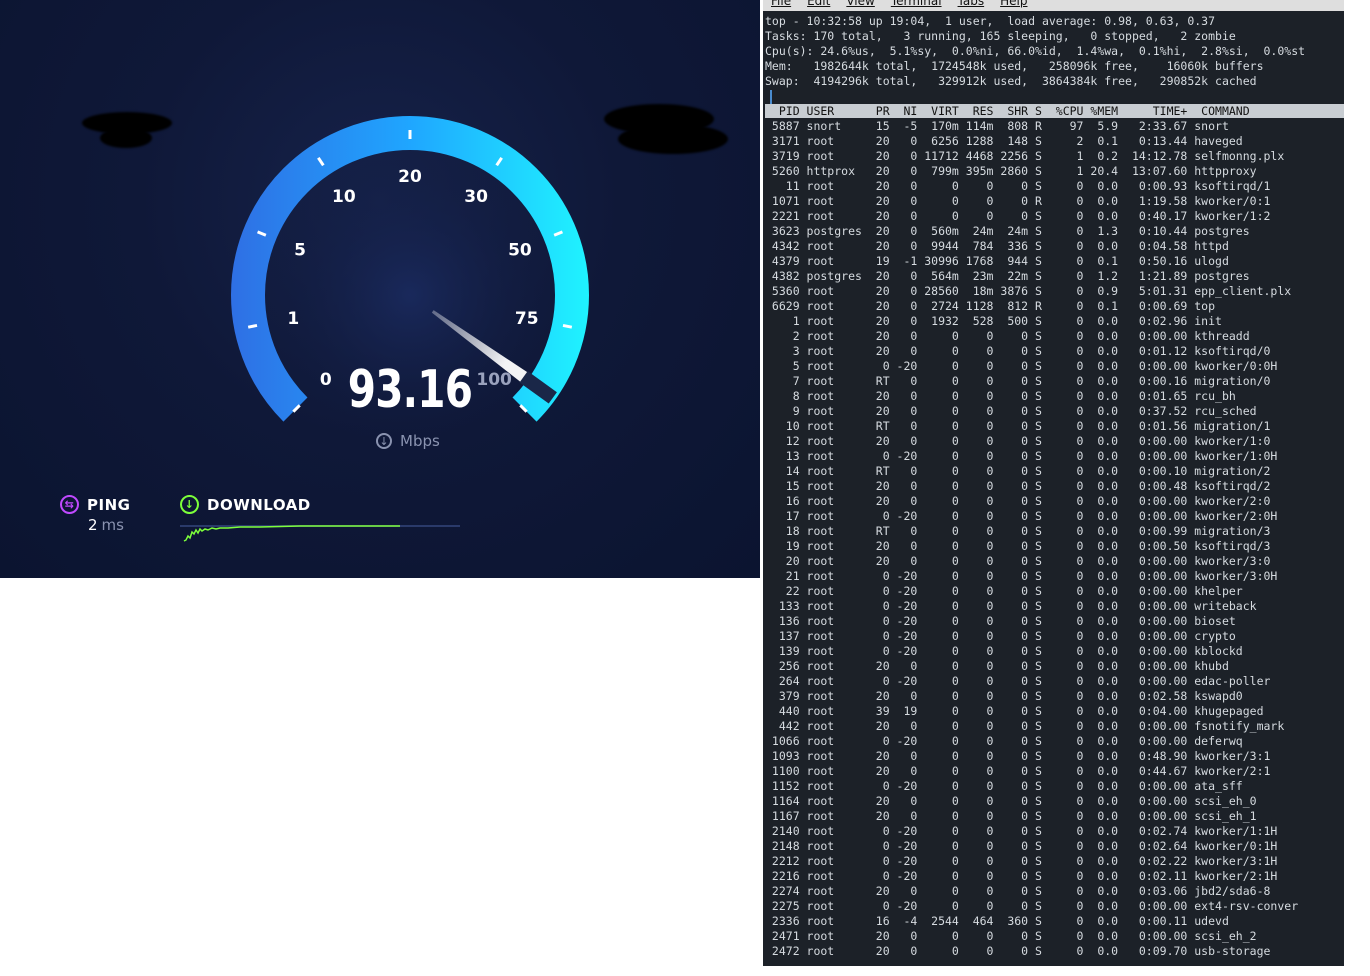  I want to click on gauge-tick-label: 5, so click(300, 250).